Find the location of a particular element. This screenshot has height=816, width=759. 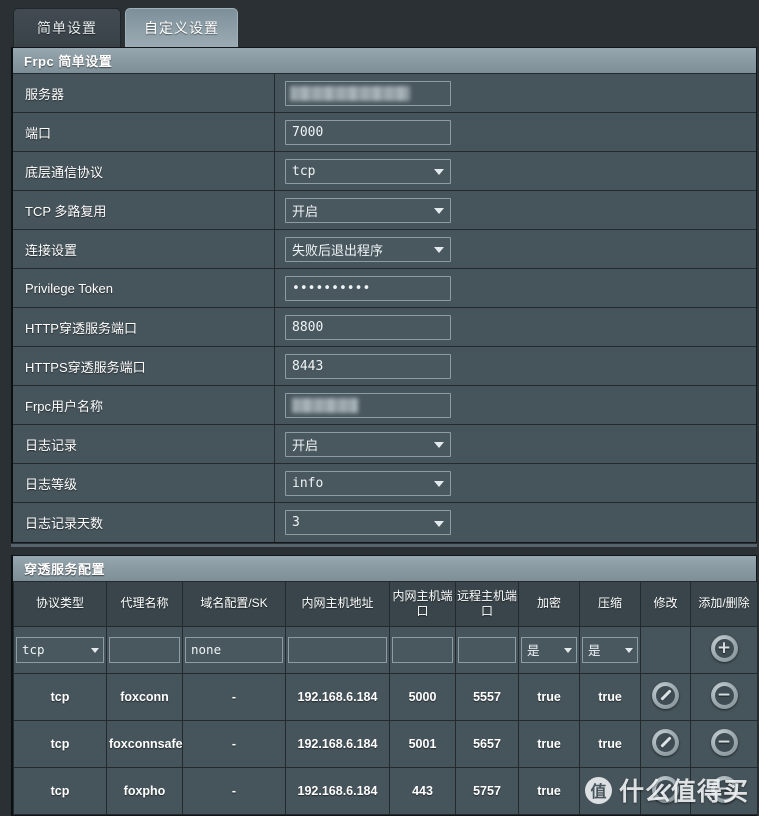

new-protocol-value: tcp is located at coordinates (33, 649).